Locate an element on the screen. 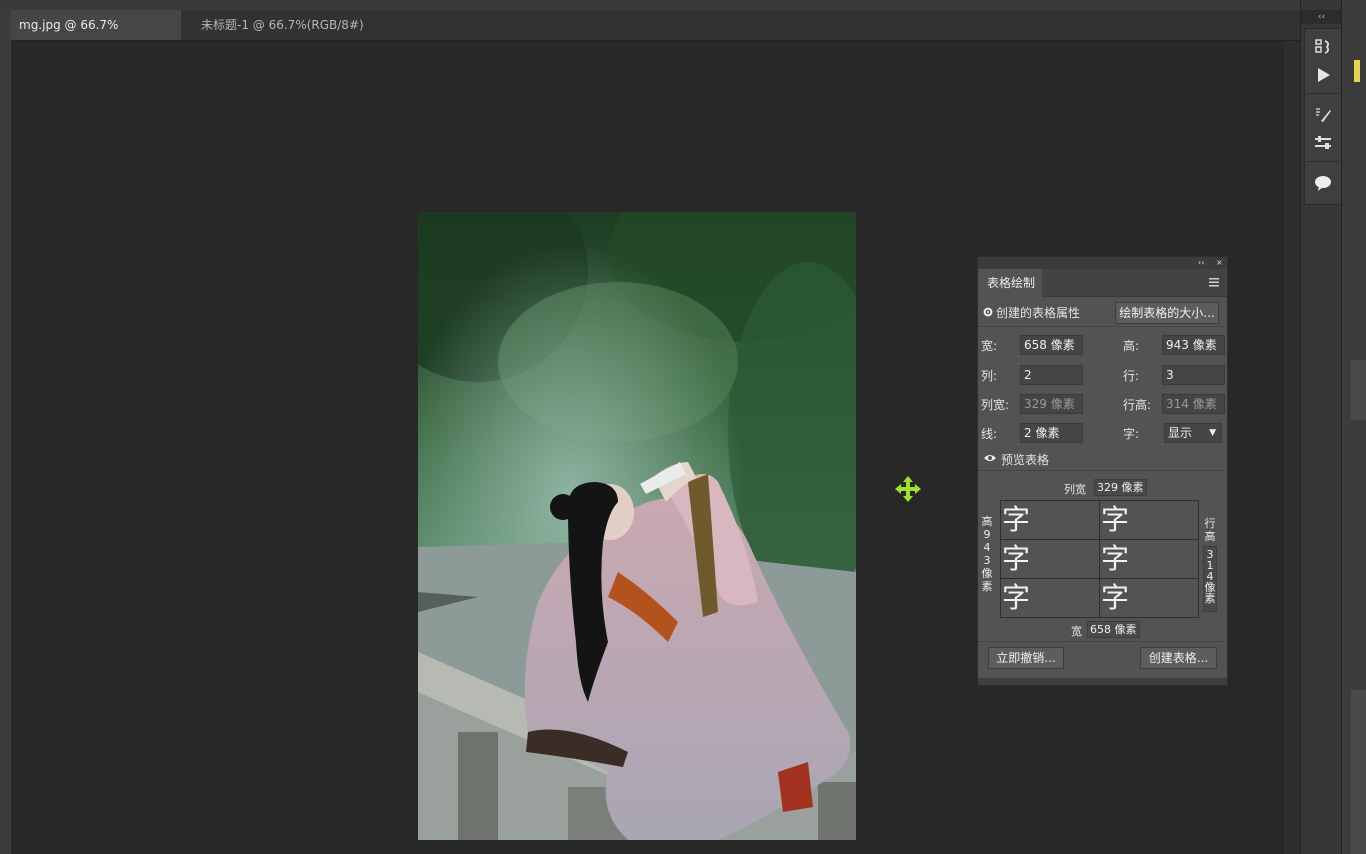 This screenshot has height=854, width=1366. preview-table-grid: 字 字 字 字 字 字 is located at coordinates (1099, 559).